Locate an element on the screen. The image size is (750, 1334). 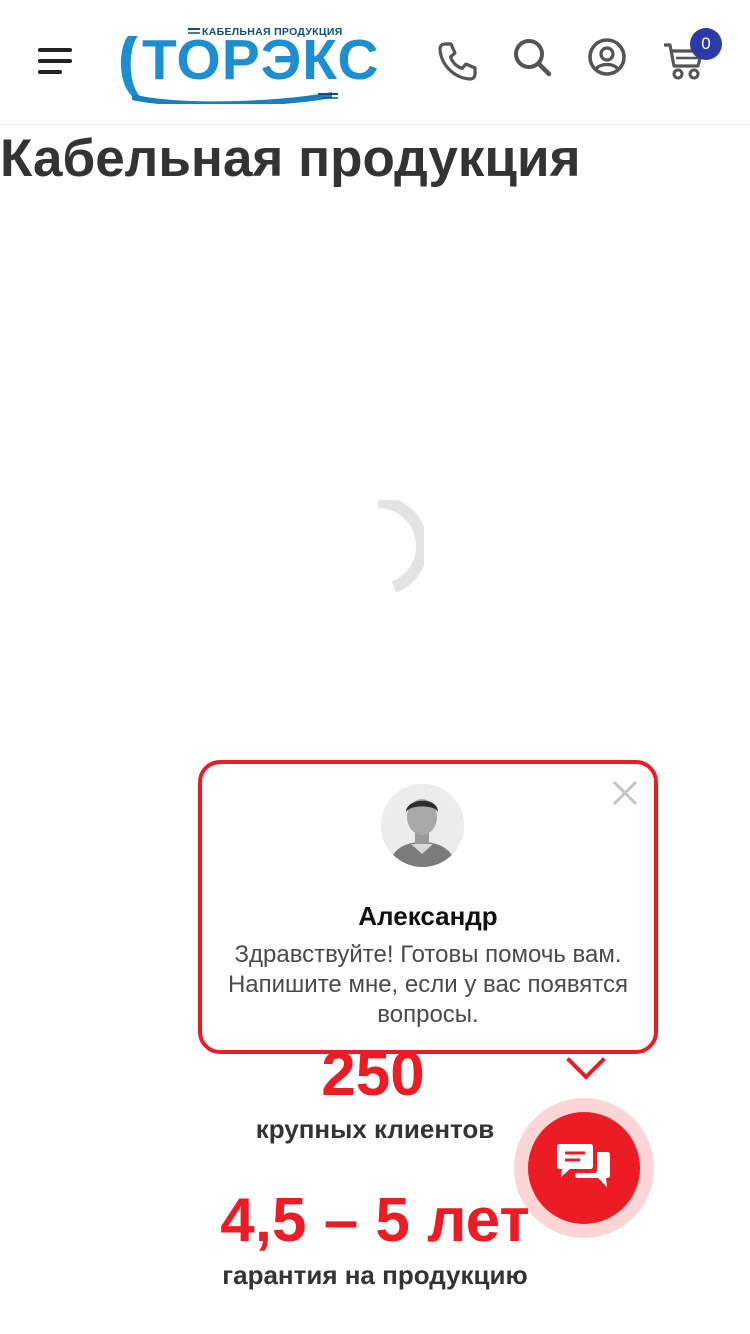
logo-wordmark: ТОРЭКС is located at coordinates (261, 60).